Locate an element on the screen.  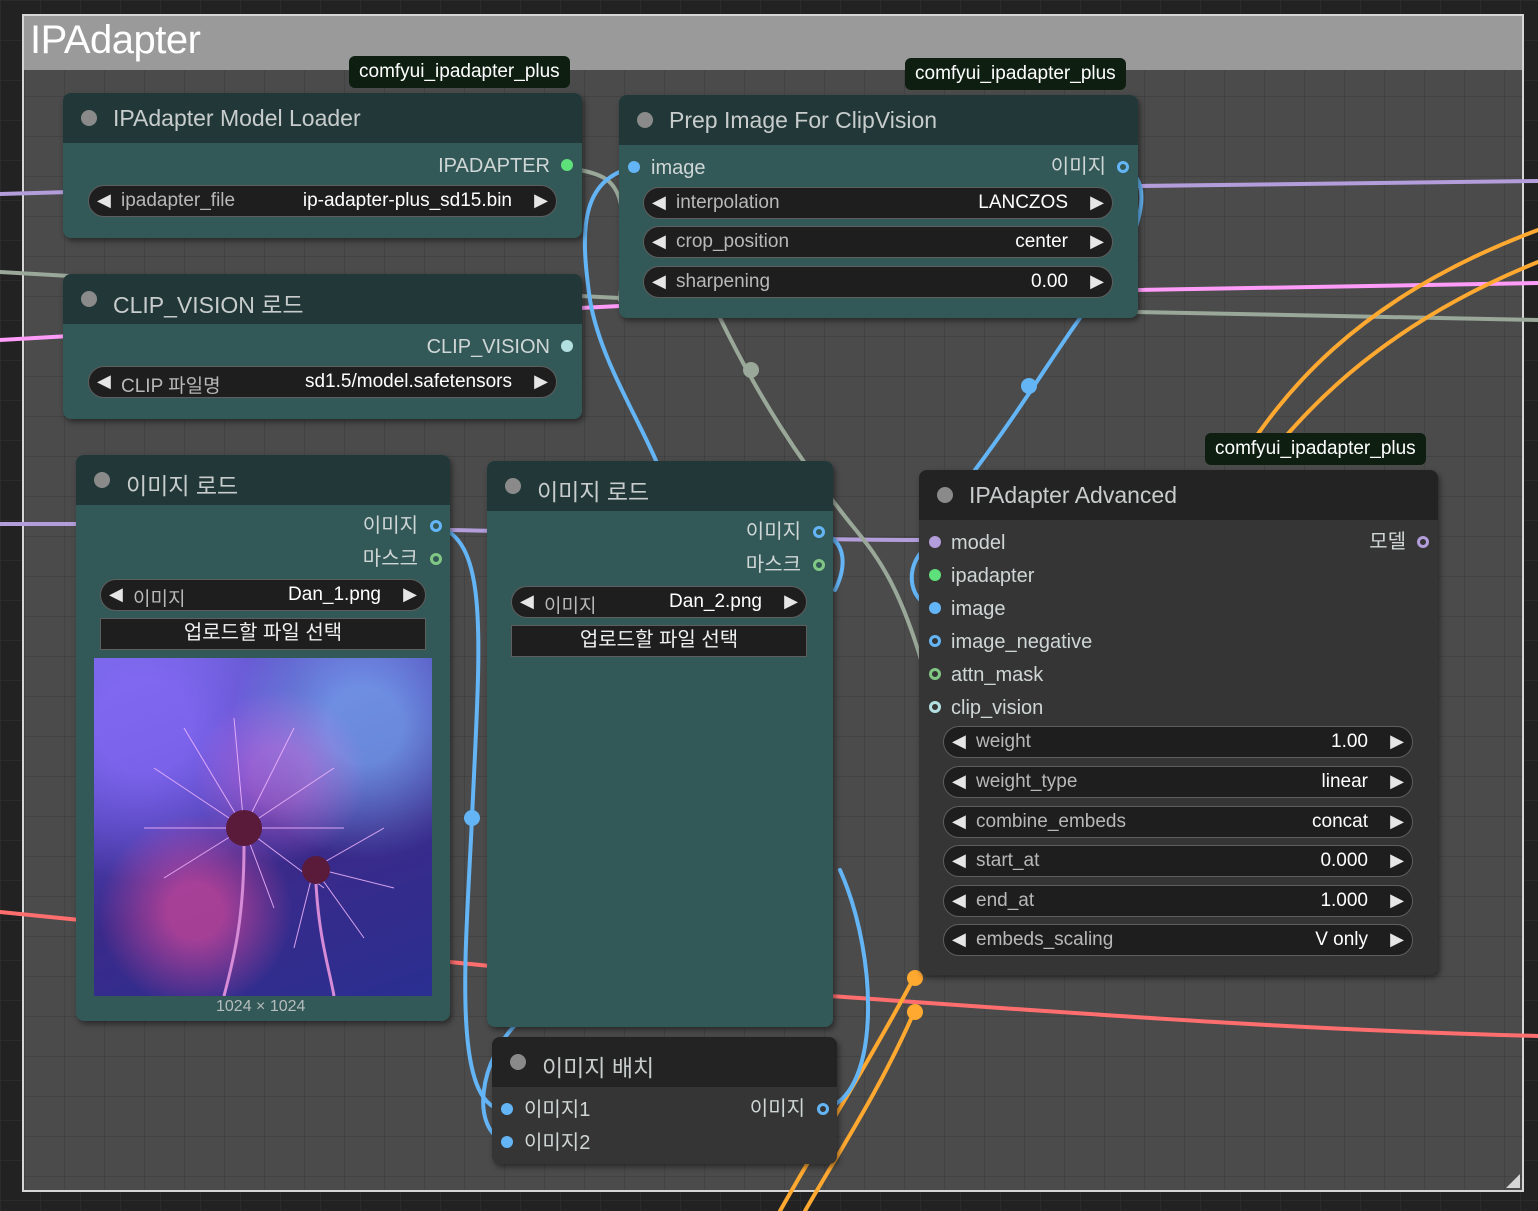
node-header: 이미지 배치 is located at coordinates (664, 1062).